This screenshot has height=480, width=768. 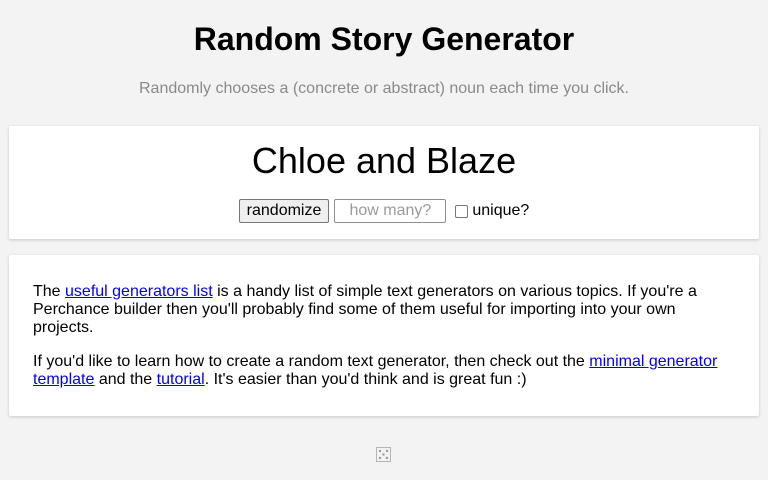 I want to click on page-title: Random Story Generator, so click(x=384, y=39).